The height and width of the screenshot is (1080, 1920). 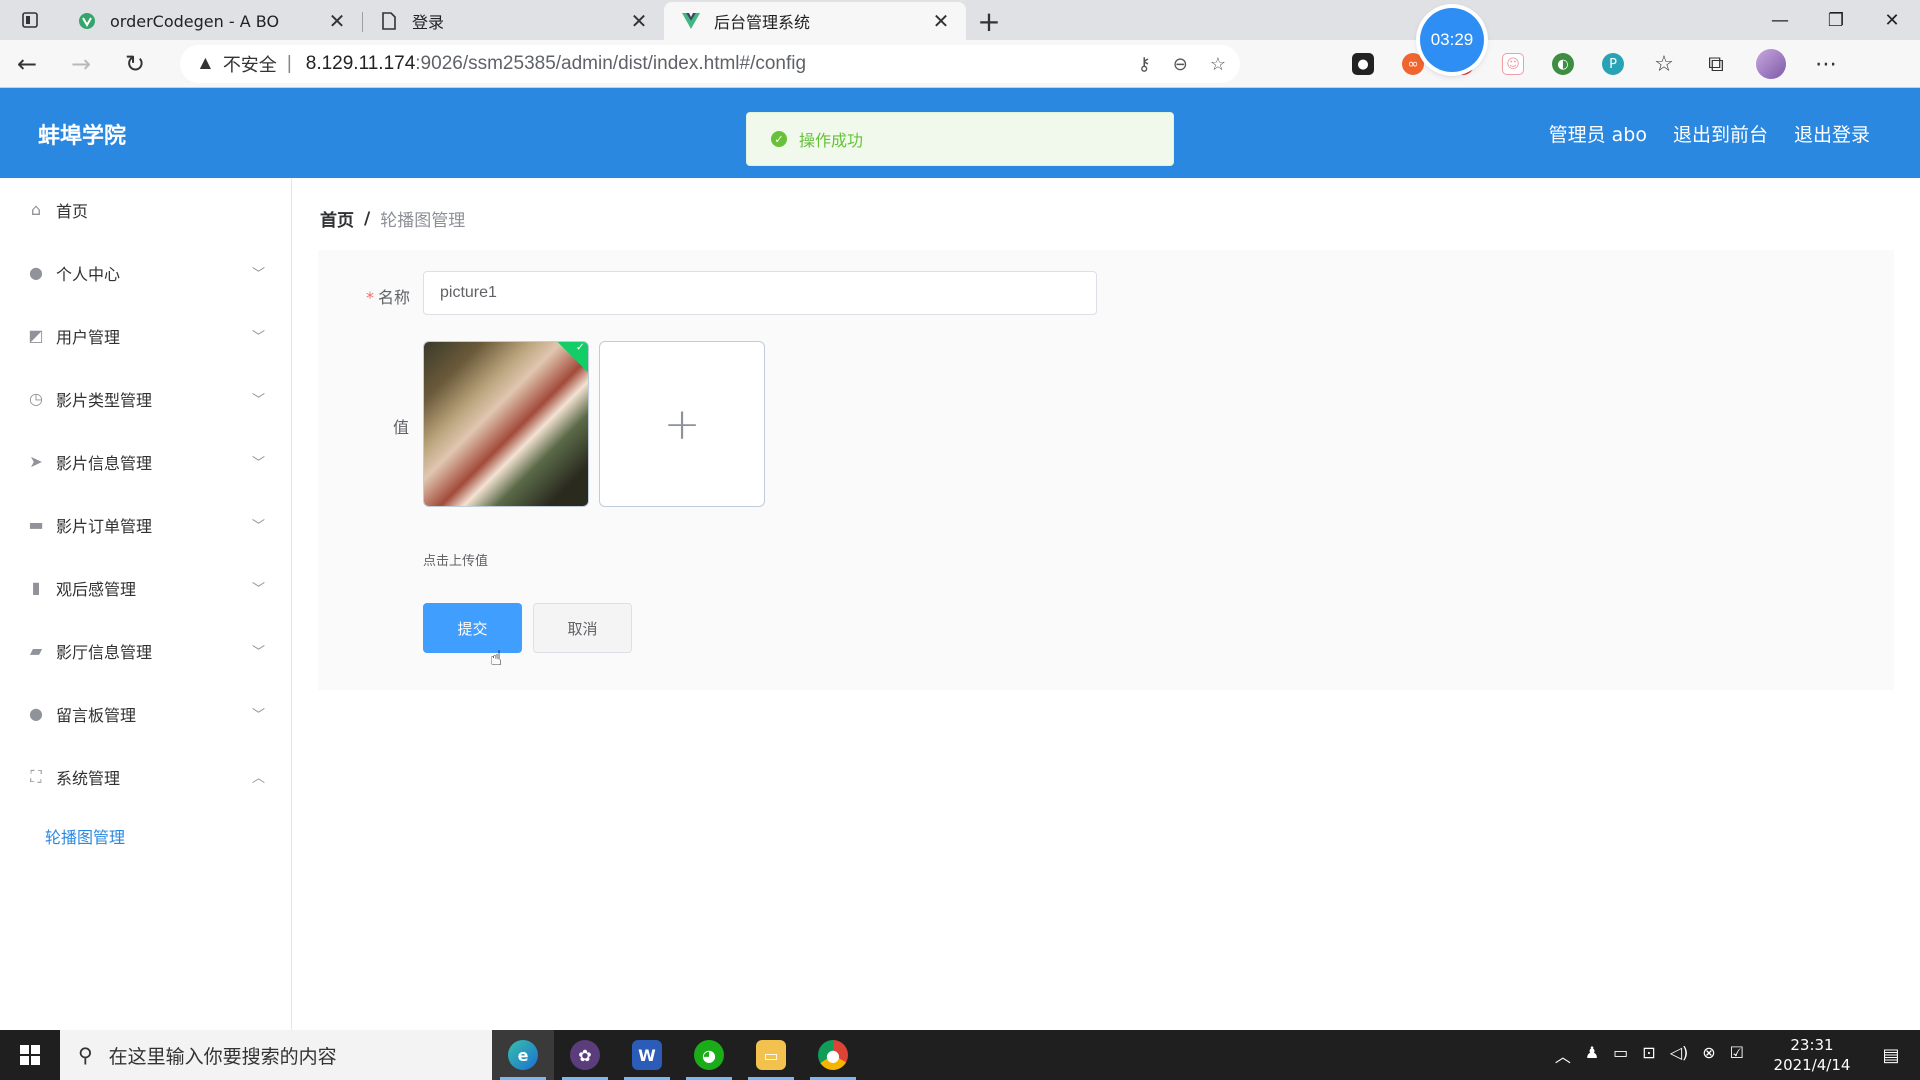 What do you see at coordinates (145, 776) in the screenshot?
I see `sidebar-item-system: ⛶ 系统管理 ︿` at bounding box center [145, 776].